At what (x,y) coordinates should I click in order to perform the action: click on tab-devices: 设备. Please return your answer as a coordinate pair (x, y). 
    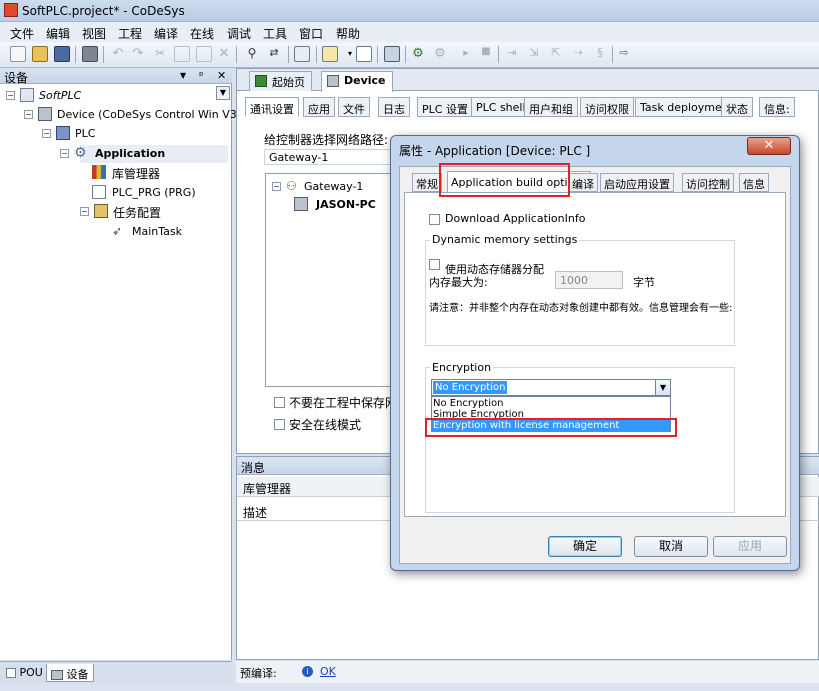
    Looking at the image, I should click on (70, 673).